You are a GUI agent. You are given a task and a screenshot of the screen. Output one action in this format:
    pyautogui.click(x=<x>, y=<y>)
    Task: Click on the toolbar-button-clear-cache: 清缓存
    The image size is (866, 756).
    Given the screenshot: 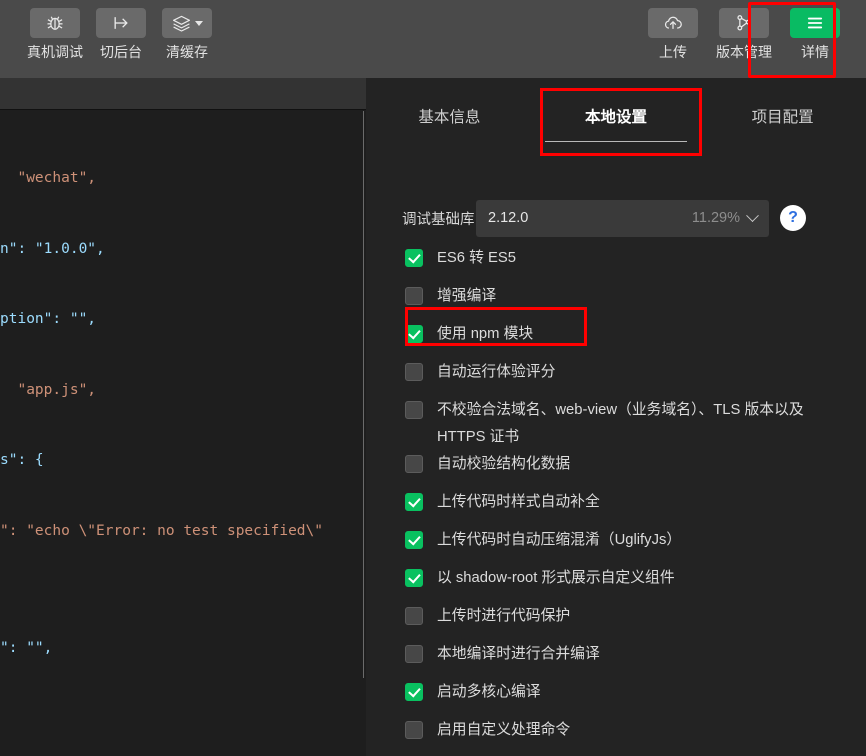 What is the action you would take?
    pyautogui.click(x=187, y=29)
    